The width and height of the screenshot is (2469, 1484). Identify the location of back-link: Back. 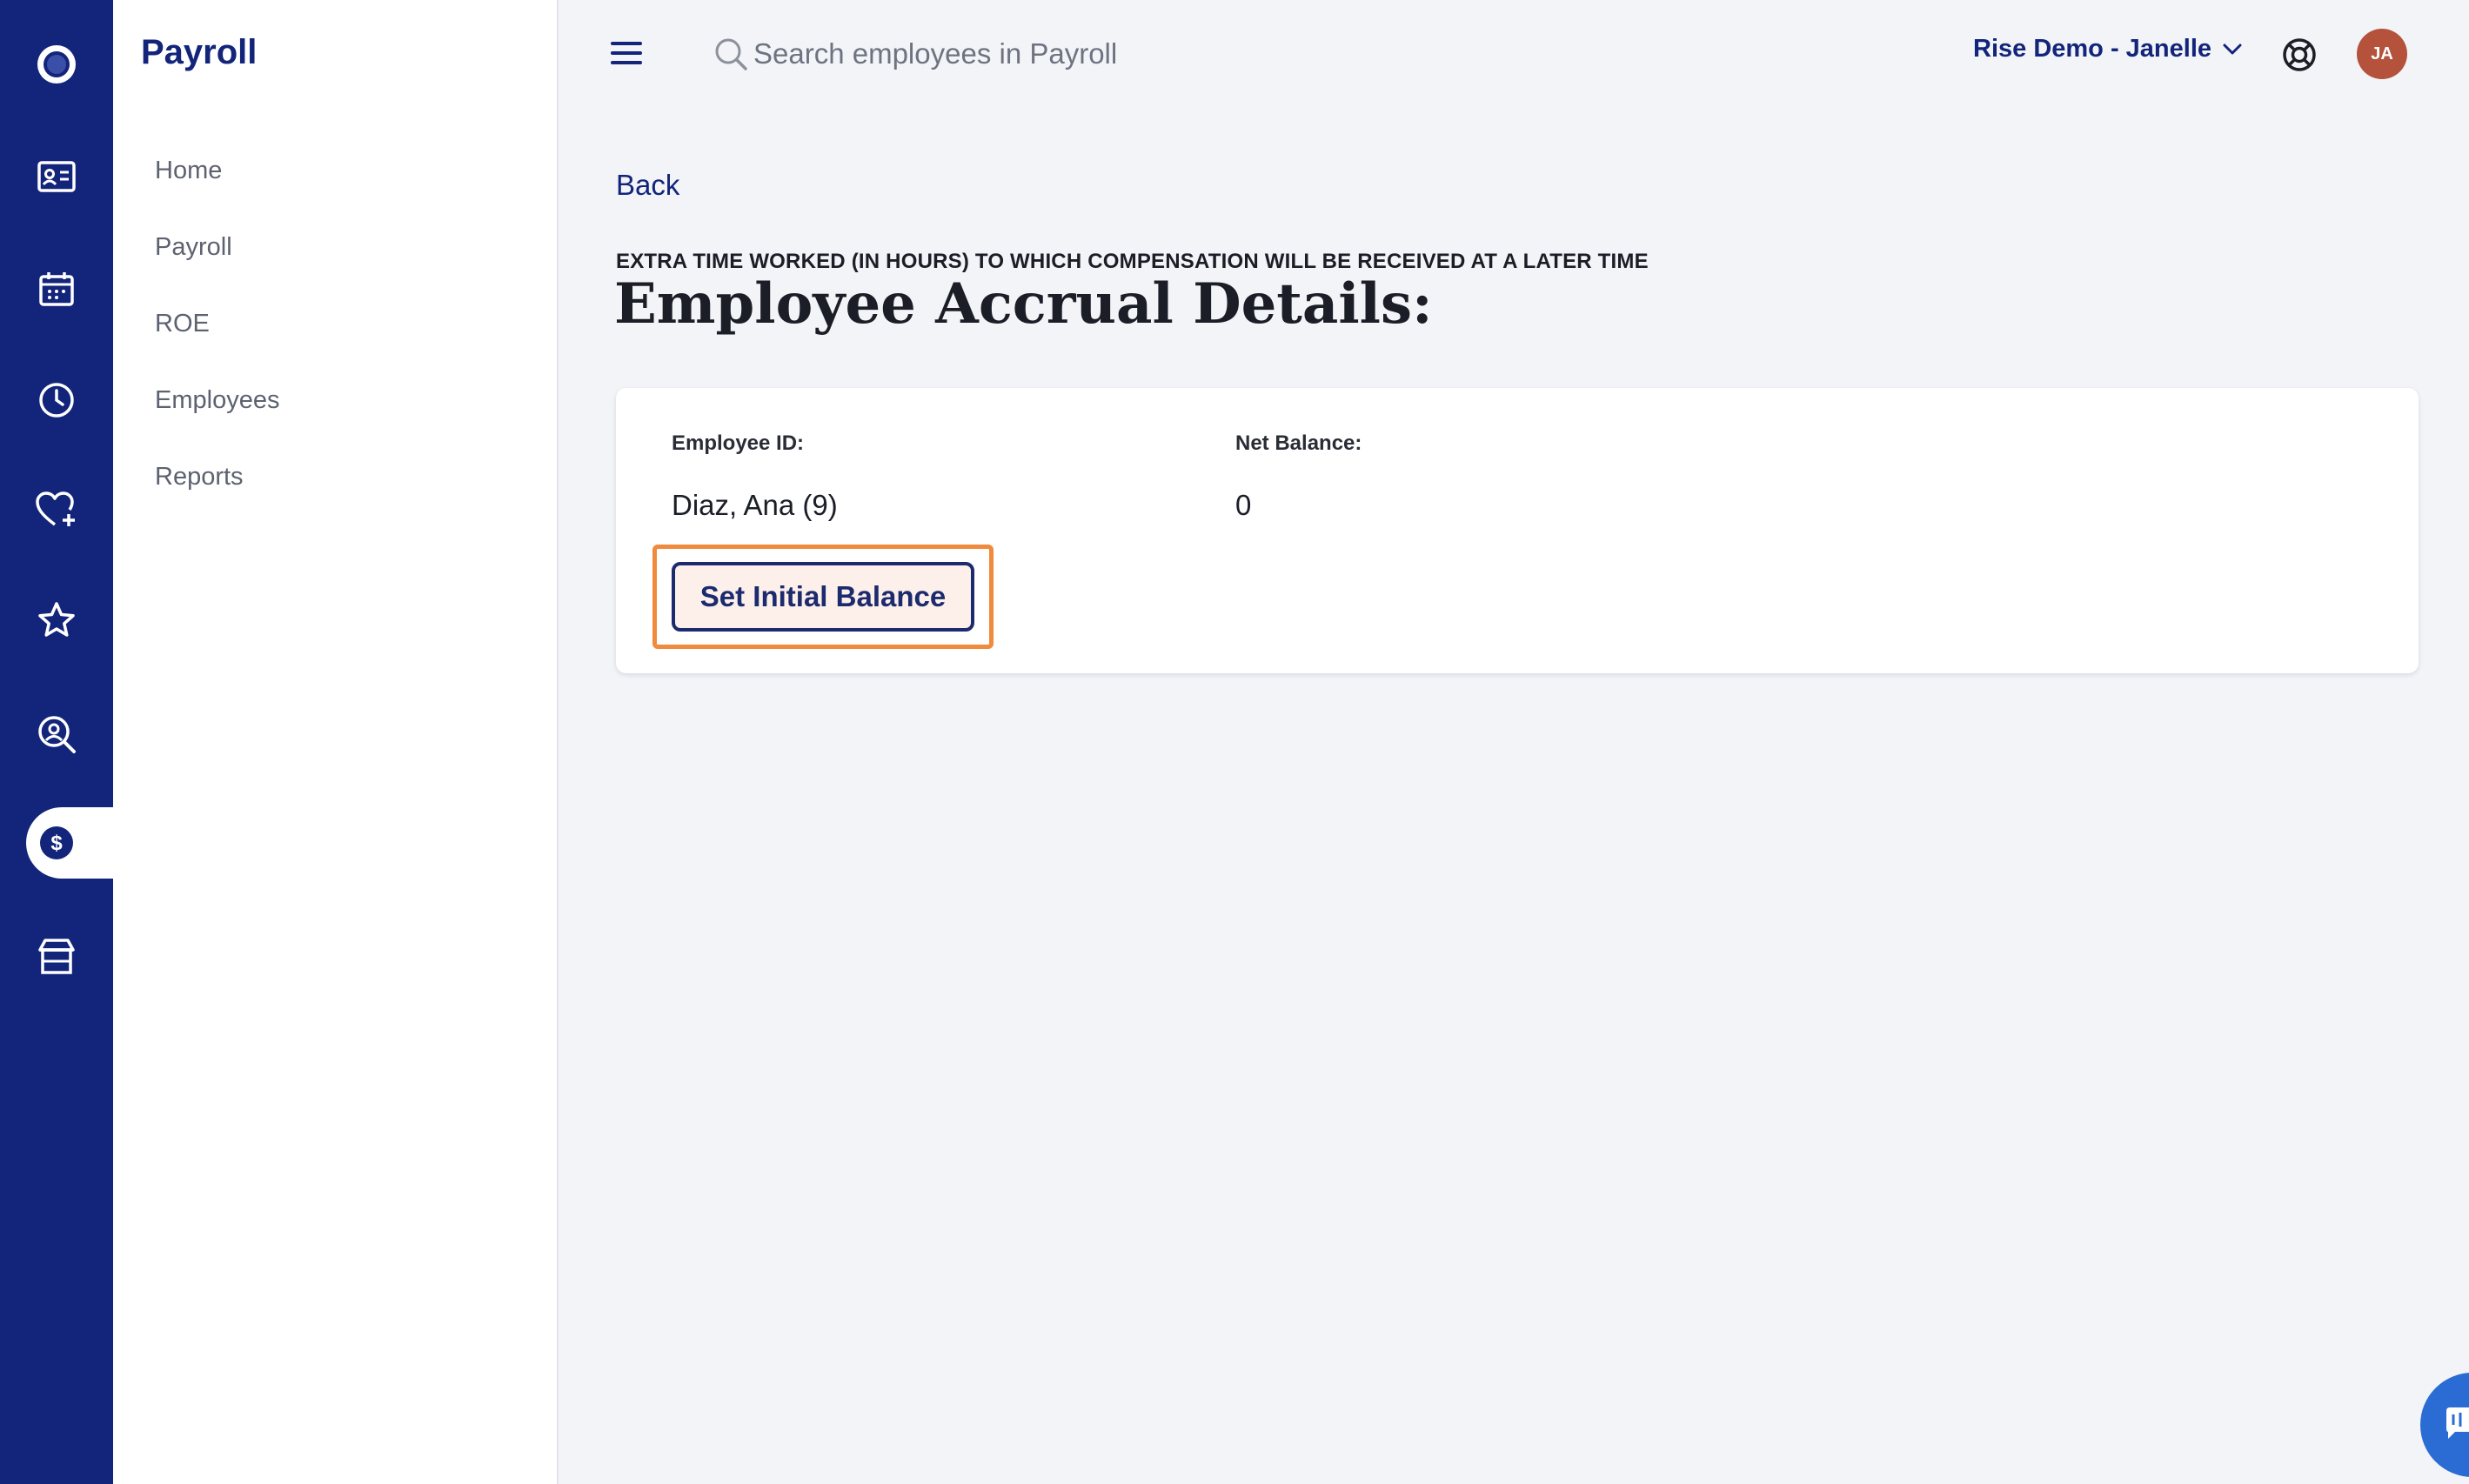
(647, 185).